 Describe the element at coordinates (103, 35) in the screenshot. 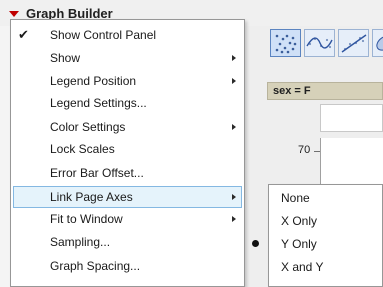

I see `menu-item-label: Show Control Panel` at that location.